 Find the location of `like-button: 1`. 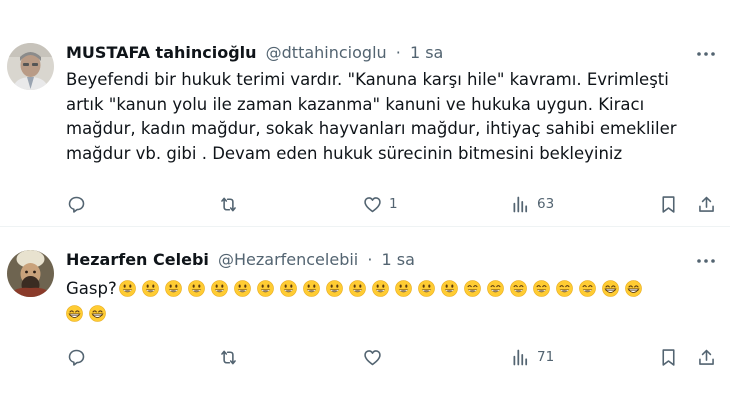

like-button: 1 is located at coordinates (380, 204).